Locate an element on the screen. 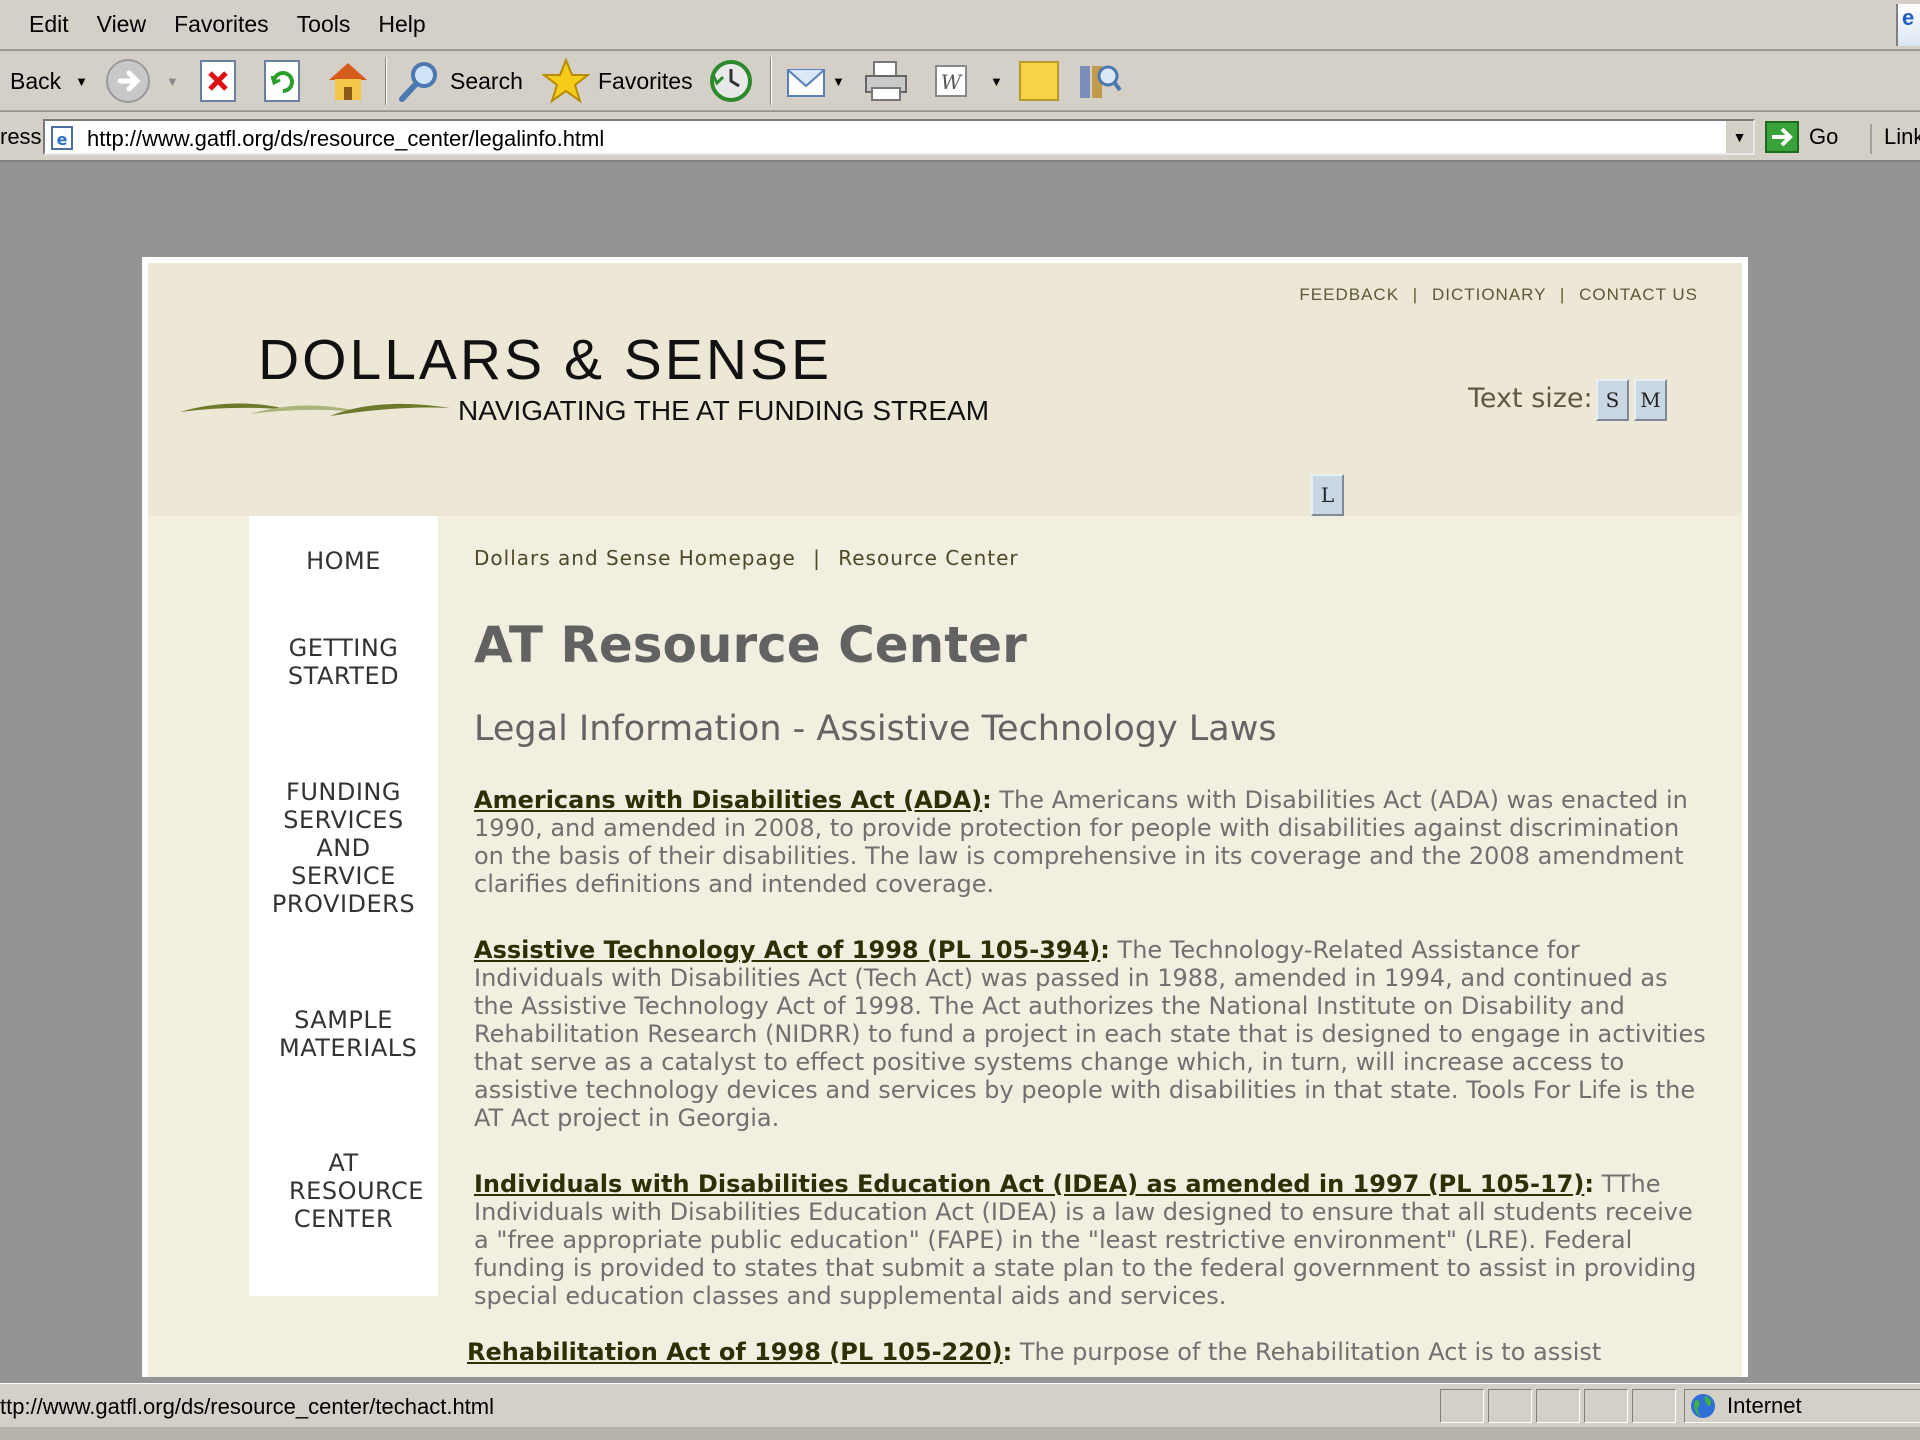 The height and width of the screenshot is (1440, 1920). standard-toolbar: Back ▼ ▼ Search Favorites ▼ W ▼ is located at coordinates (960, 81).